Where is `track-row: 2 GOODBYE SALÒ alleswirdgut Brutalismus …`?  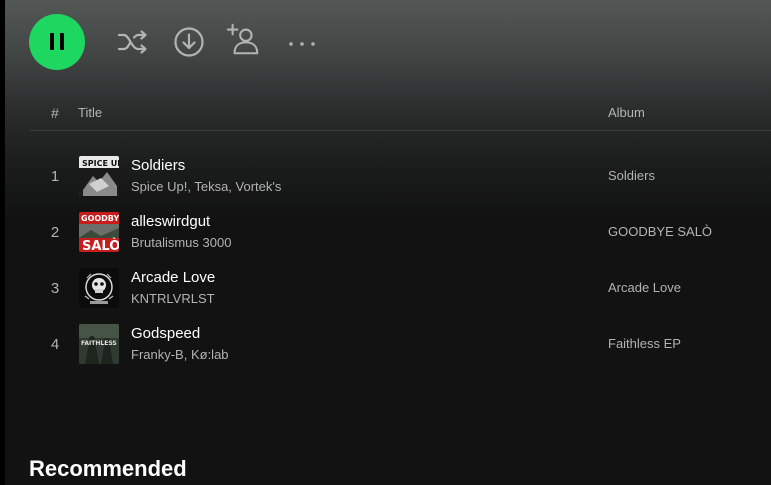 track-row: 2 GOODBYE SALÒ alleswirdgut Brutalismus … is located at coordinates (400, 232).